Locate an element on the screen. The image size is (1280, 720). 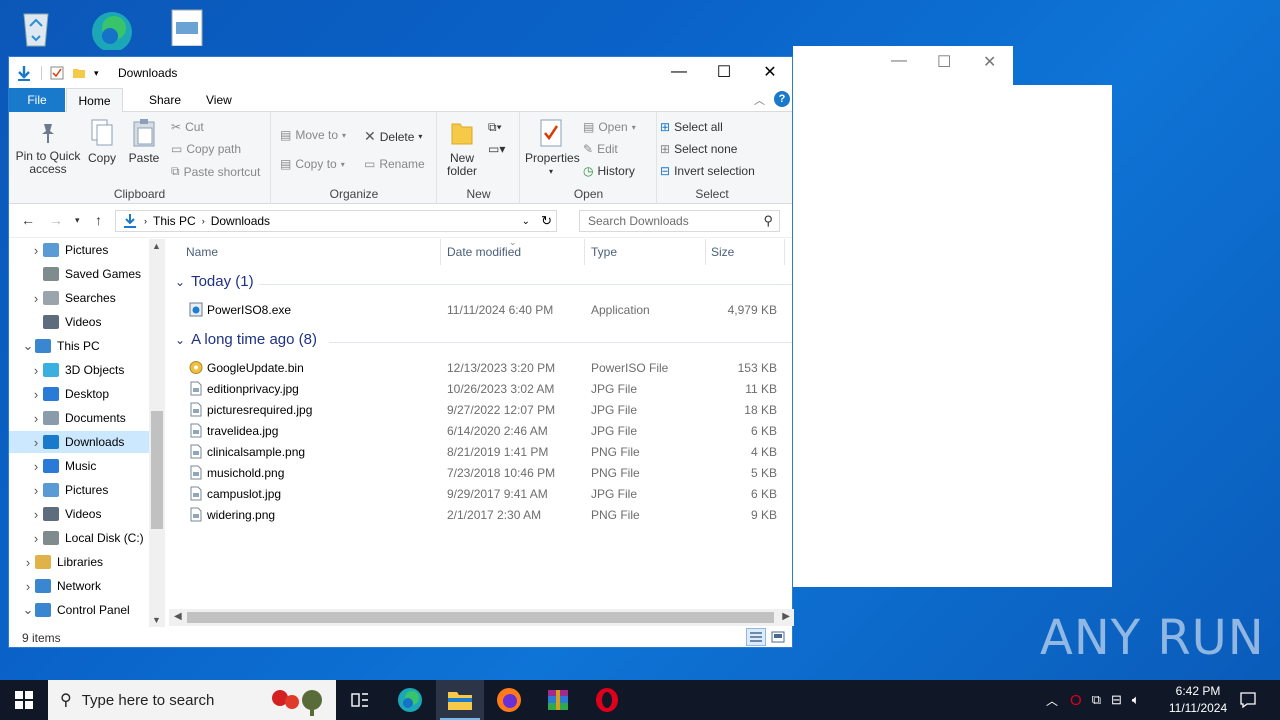
customize-qat-icon: ▾ is located at coordinates (96, 73).